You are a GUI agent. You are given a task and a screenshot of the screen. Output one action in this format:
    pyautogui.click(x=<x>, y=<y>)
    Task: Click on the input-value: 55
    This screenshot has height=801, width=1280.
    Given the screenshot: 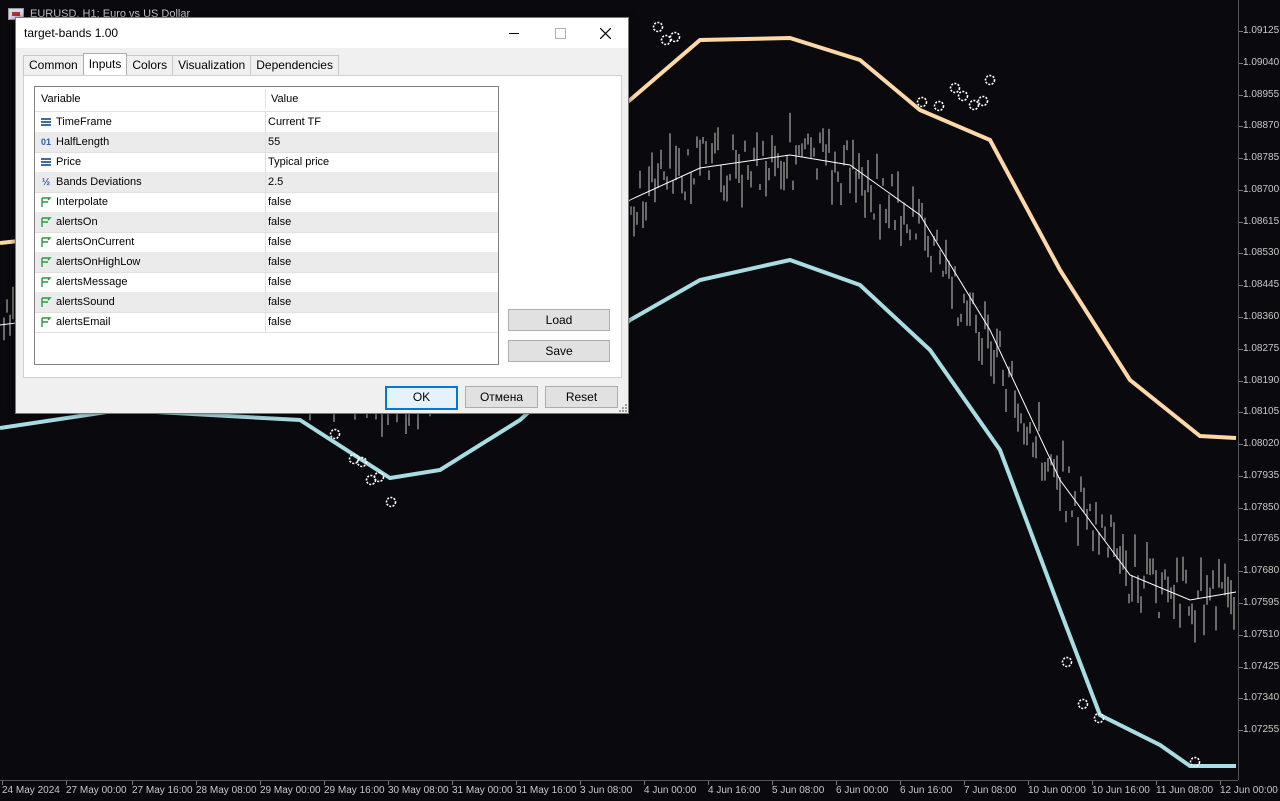 What is the action you would take?
    pyautogui.click(x=274, y=142)
    